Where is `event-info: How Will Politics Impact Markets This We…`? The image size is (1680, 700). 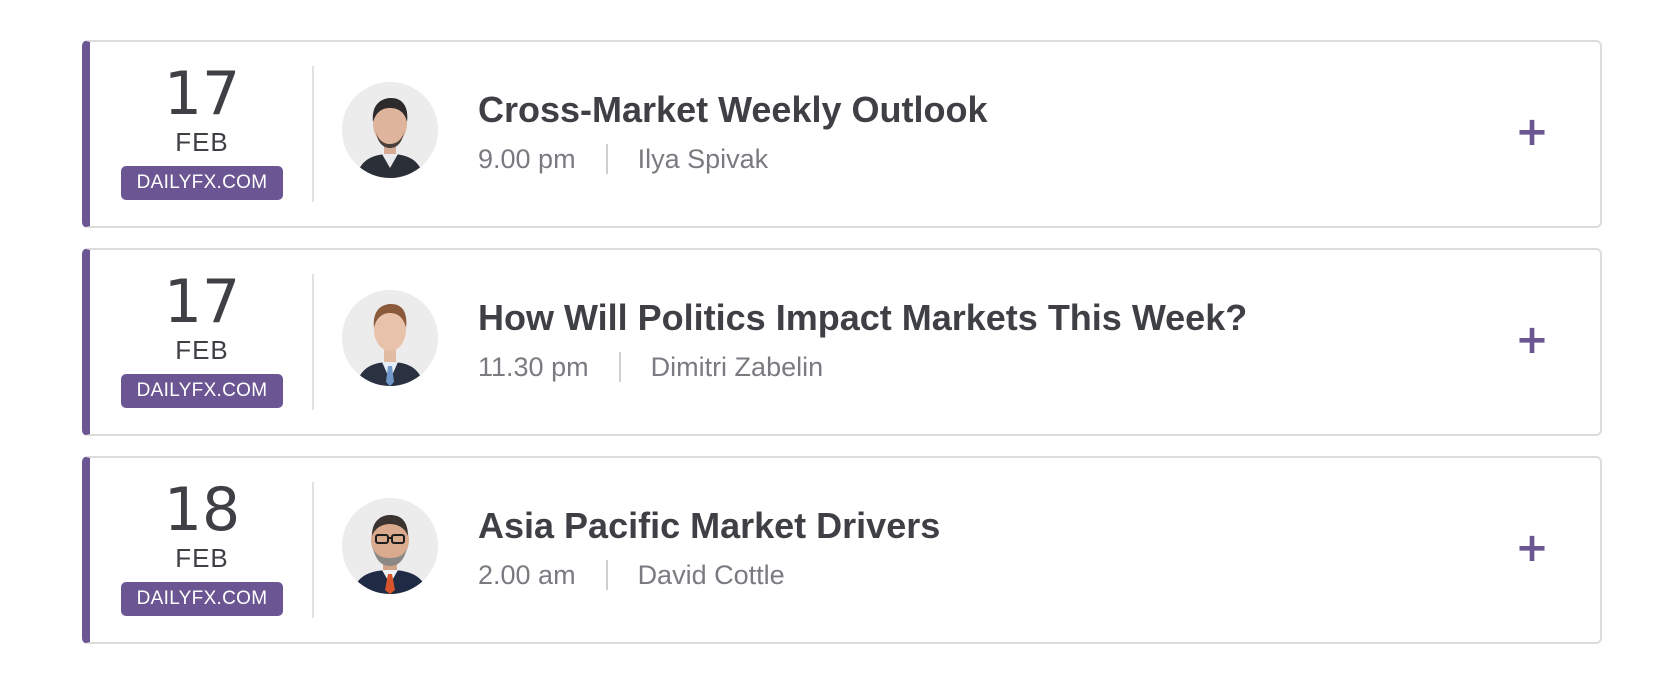 event-info: How Will Politics Impact Markets This We… is located at coordinates (979, 340).